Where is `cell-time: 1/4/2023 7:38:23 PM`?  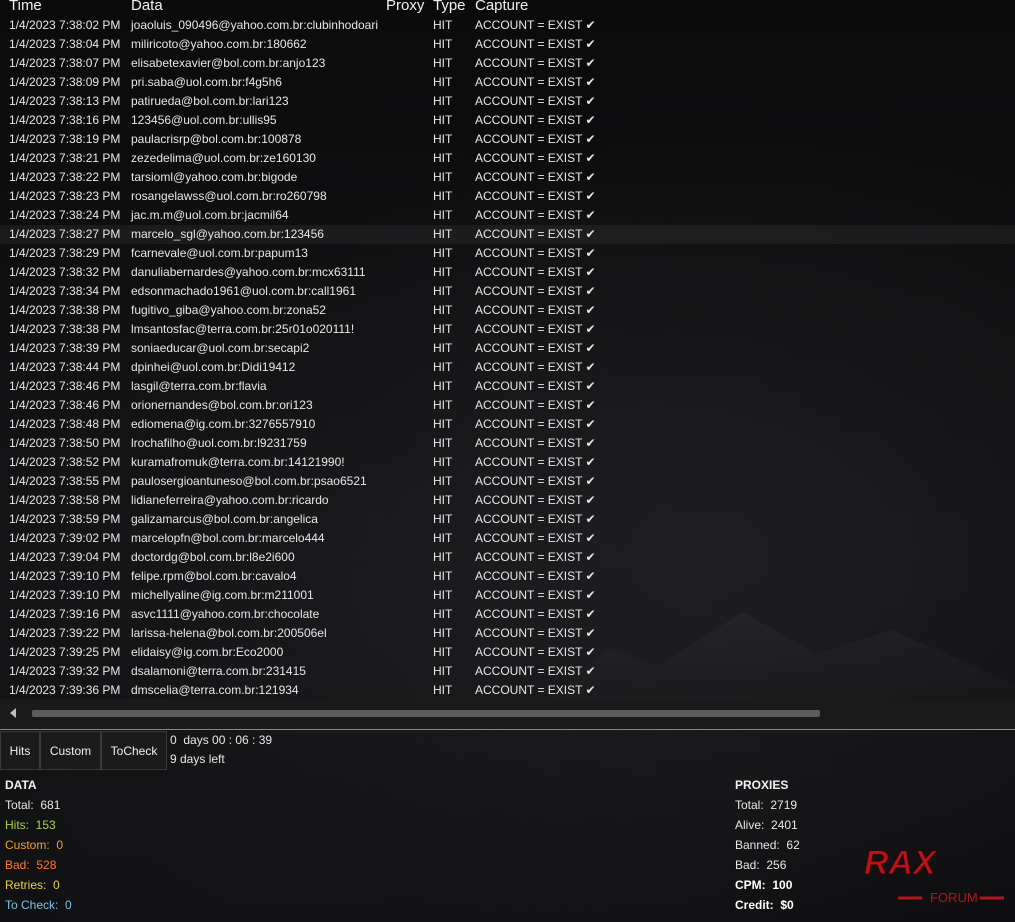
cell-time: 1/4/2023 7:38:23 PM is located at coordinates (65, 196).